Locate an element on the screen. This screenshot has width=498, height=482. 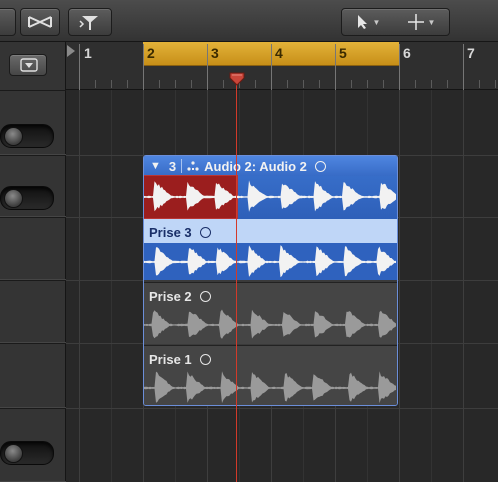
pointer-tool-button: ▼ is located at coordinates (368, 22).